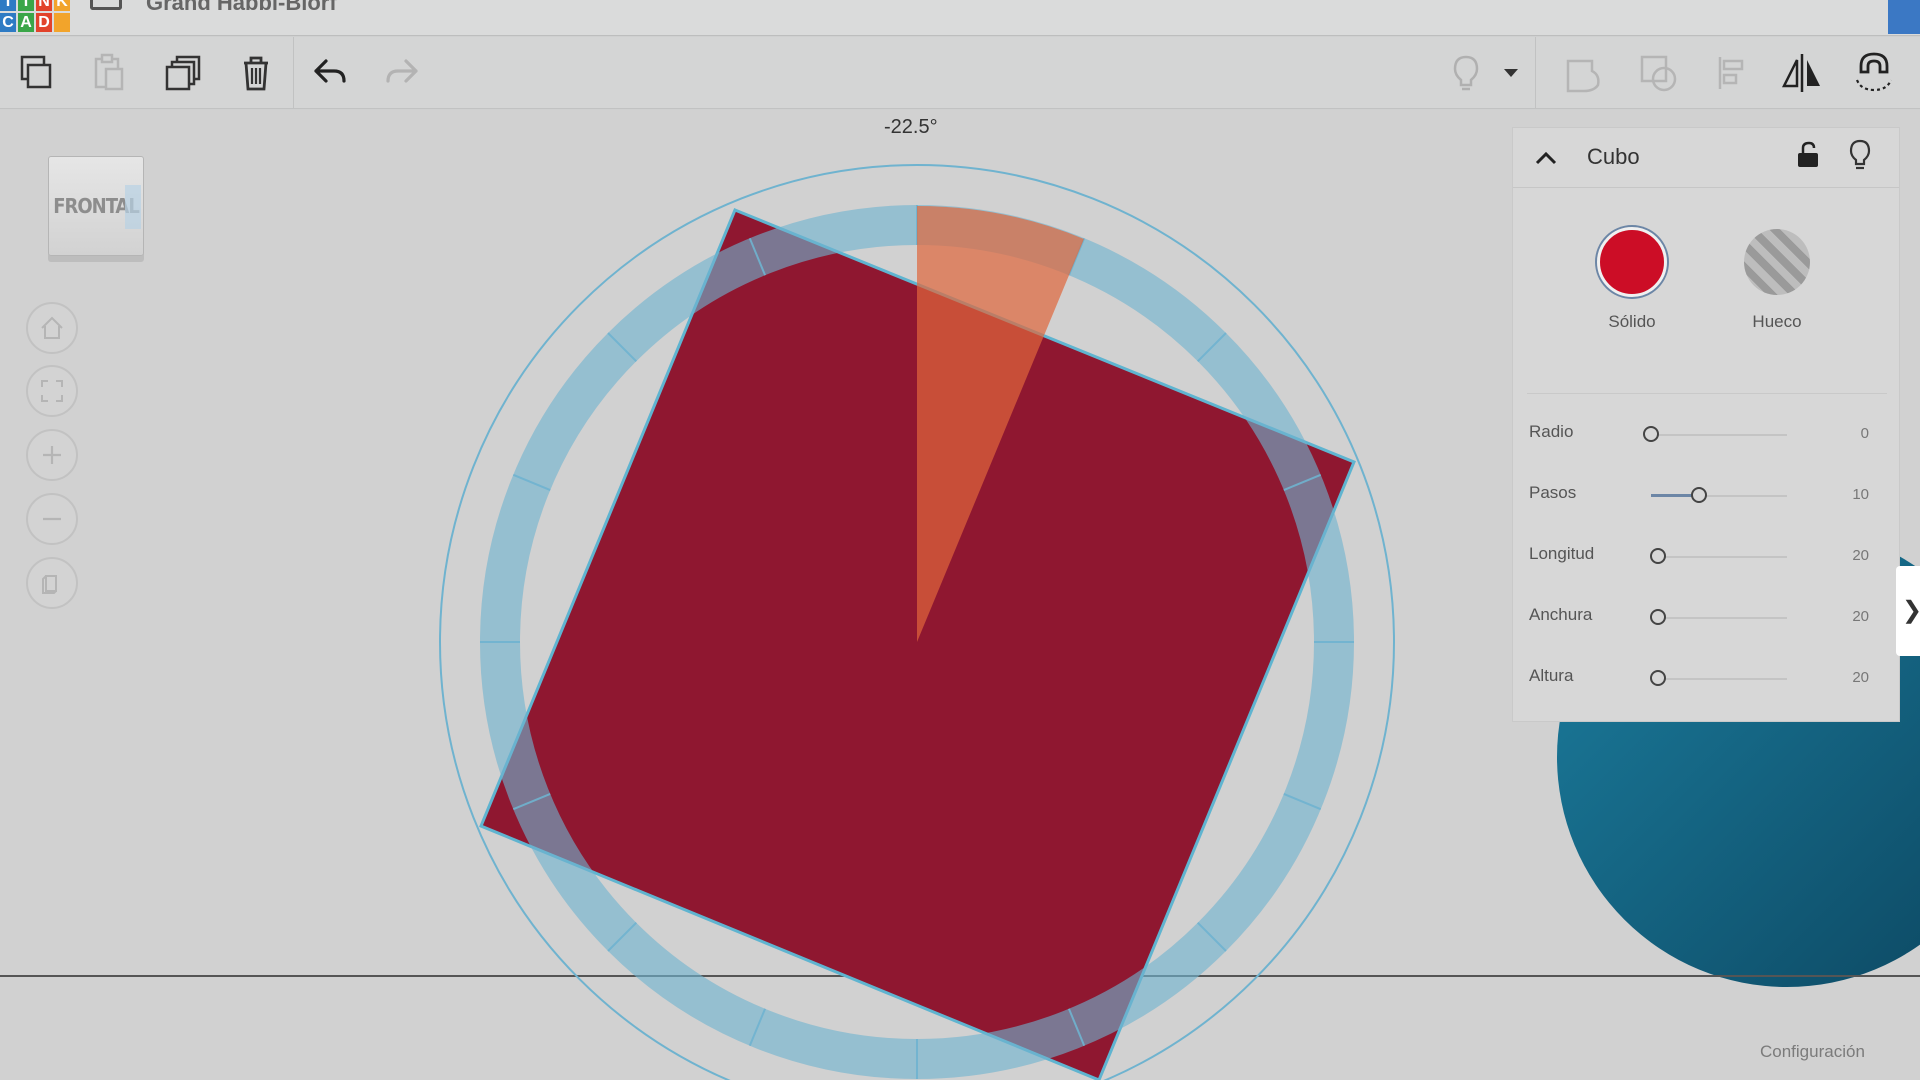 The height and width of the screenshot is (1080, 1920). Describe the element at coordinates (1860, 494) in the screenshot. I see `param-value: 10` at that location.